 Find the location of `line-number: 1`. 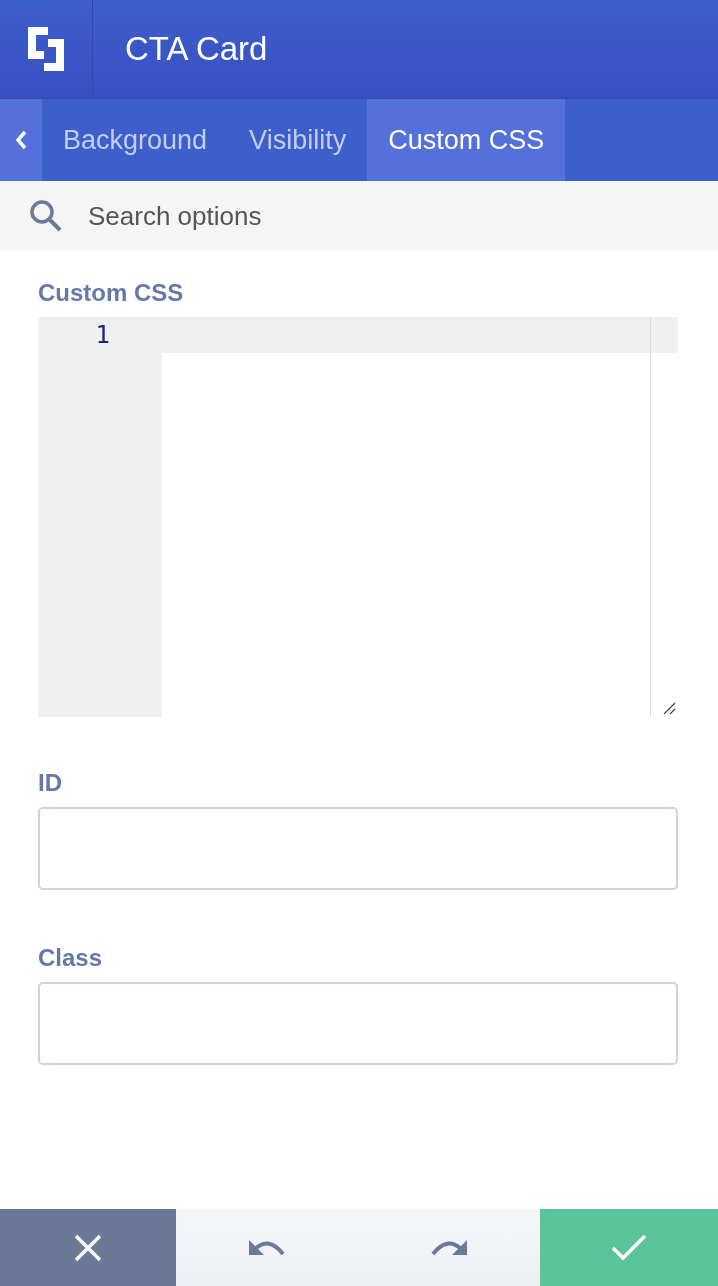

line-number: 1 is located at coordinates (102, 335).